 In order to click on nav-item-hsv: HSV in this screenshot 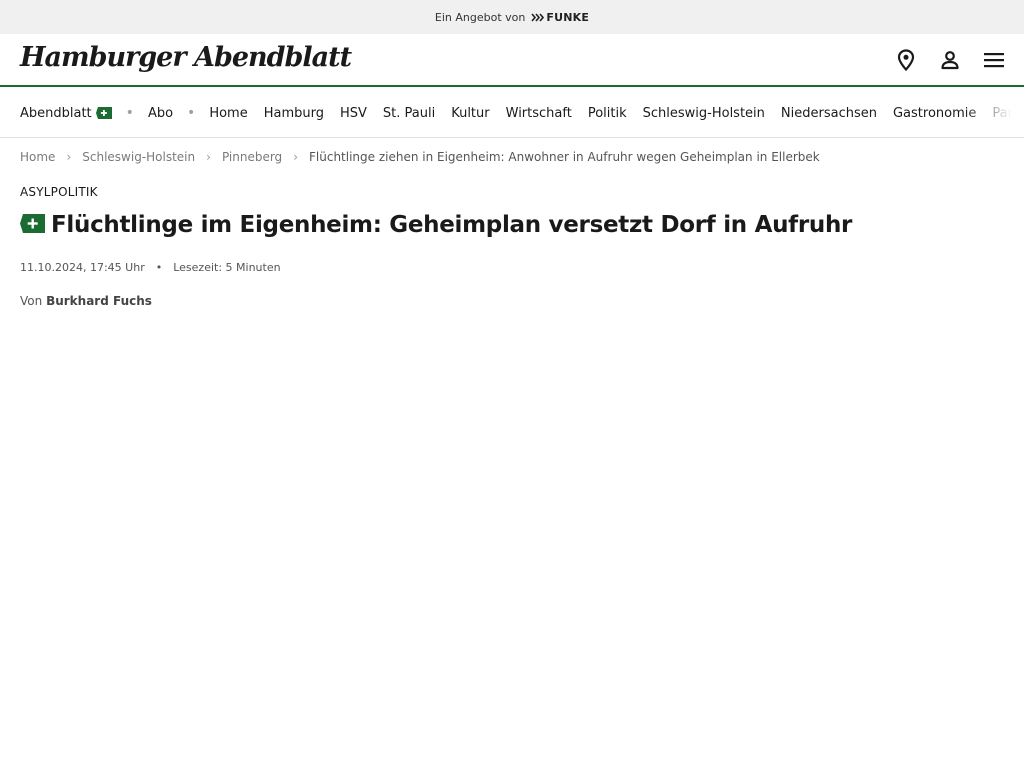, I will do `click(353, 113)`.